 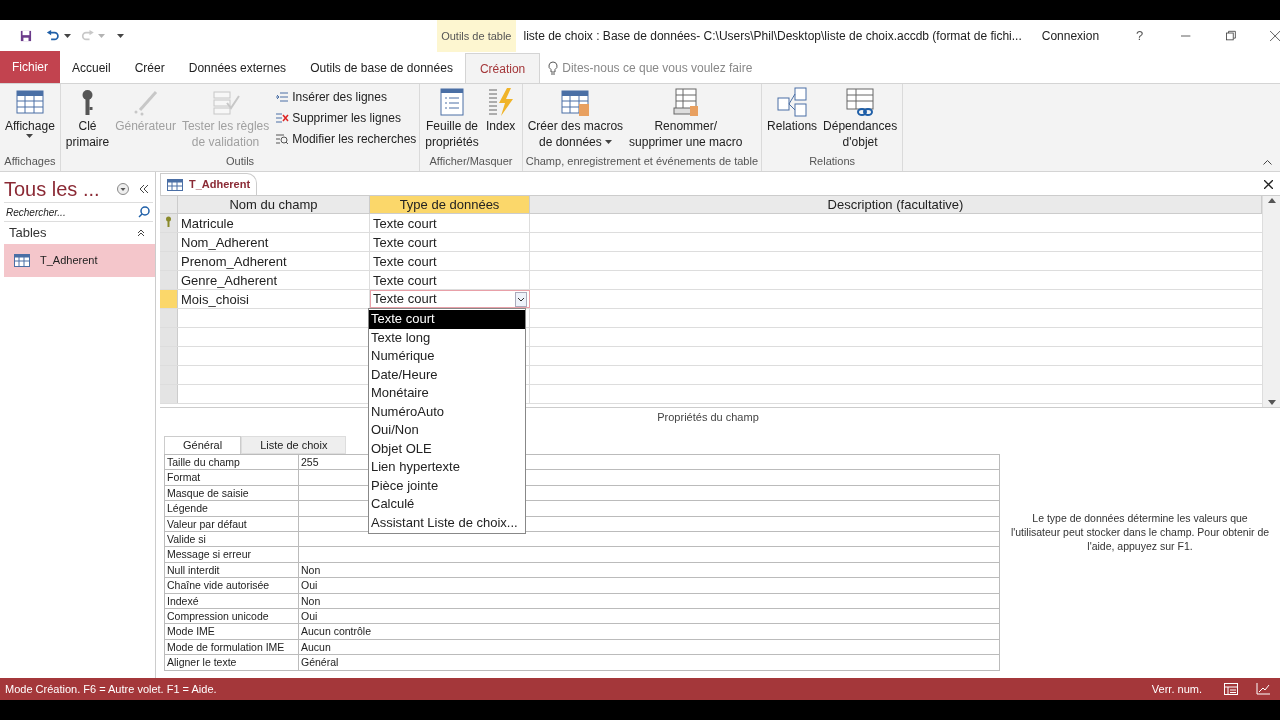 I want to click on list-option: Objet OLE, so click(x=447, y=448).